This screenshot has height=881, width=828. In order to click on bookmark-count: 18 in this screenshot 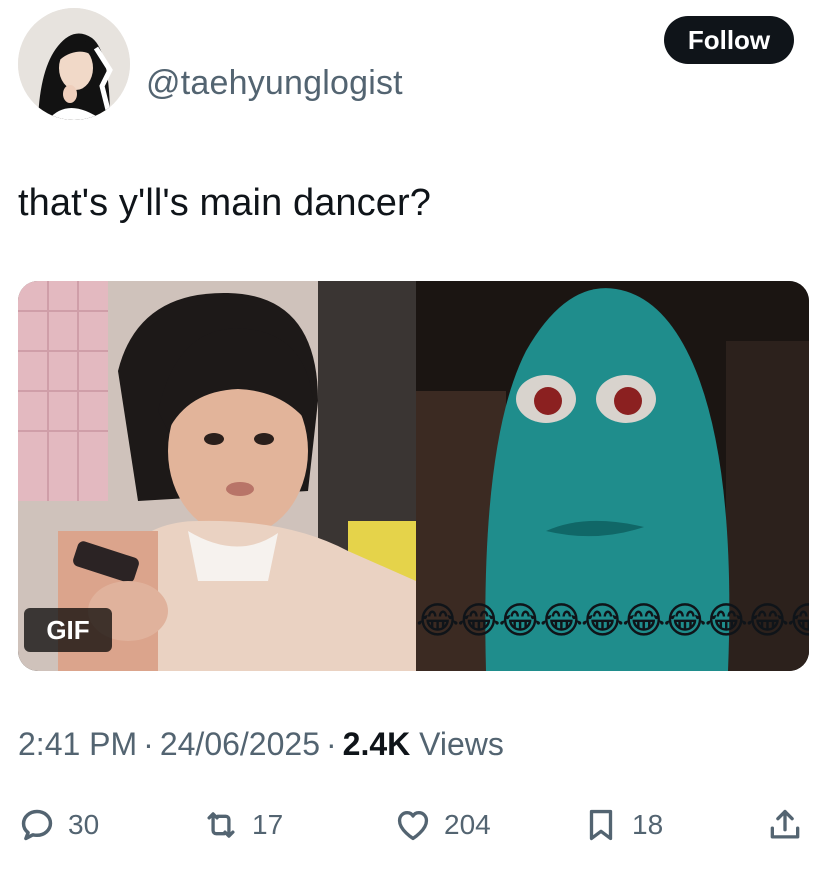, I will do `click(648, 824)`.